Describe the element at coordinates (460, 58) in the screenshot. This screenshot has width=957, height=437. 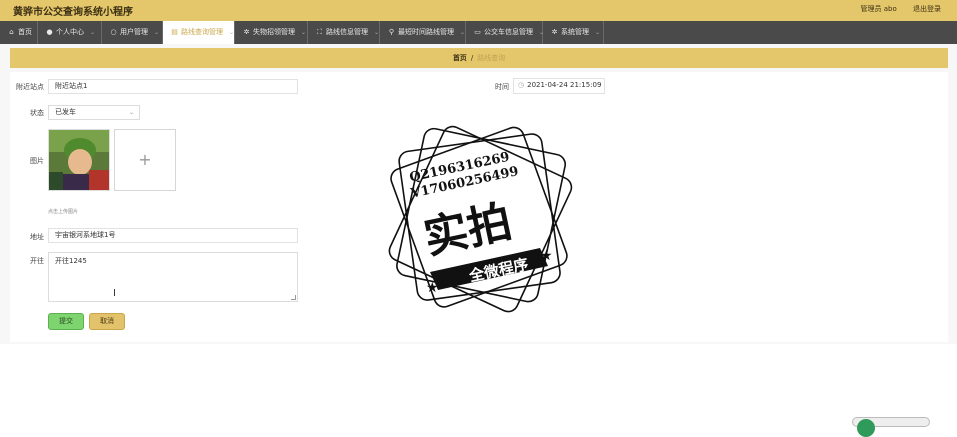
I see `breadcrumb-home: 首页` at that location.